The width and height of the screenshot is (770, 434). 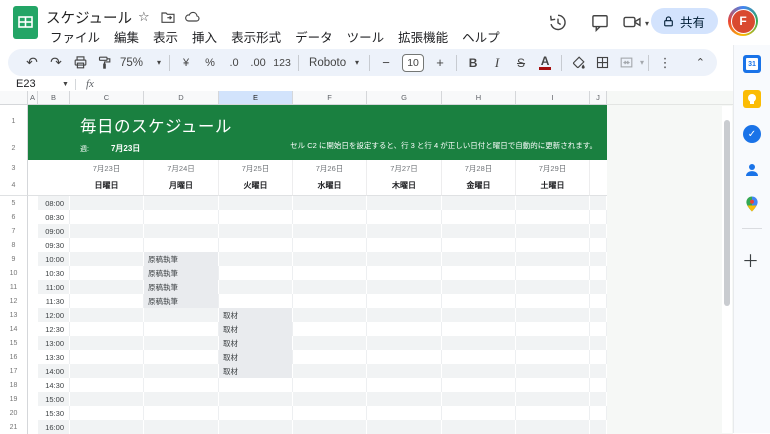 I want to click on time-cell: 14:30, so click(x=54, y=385).